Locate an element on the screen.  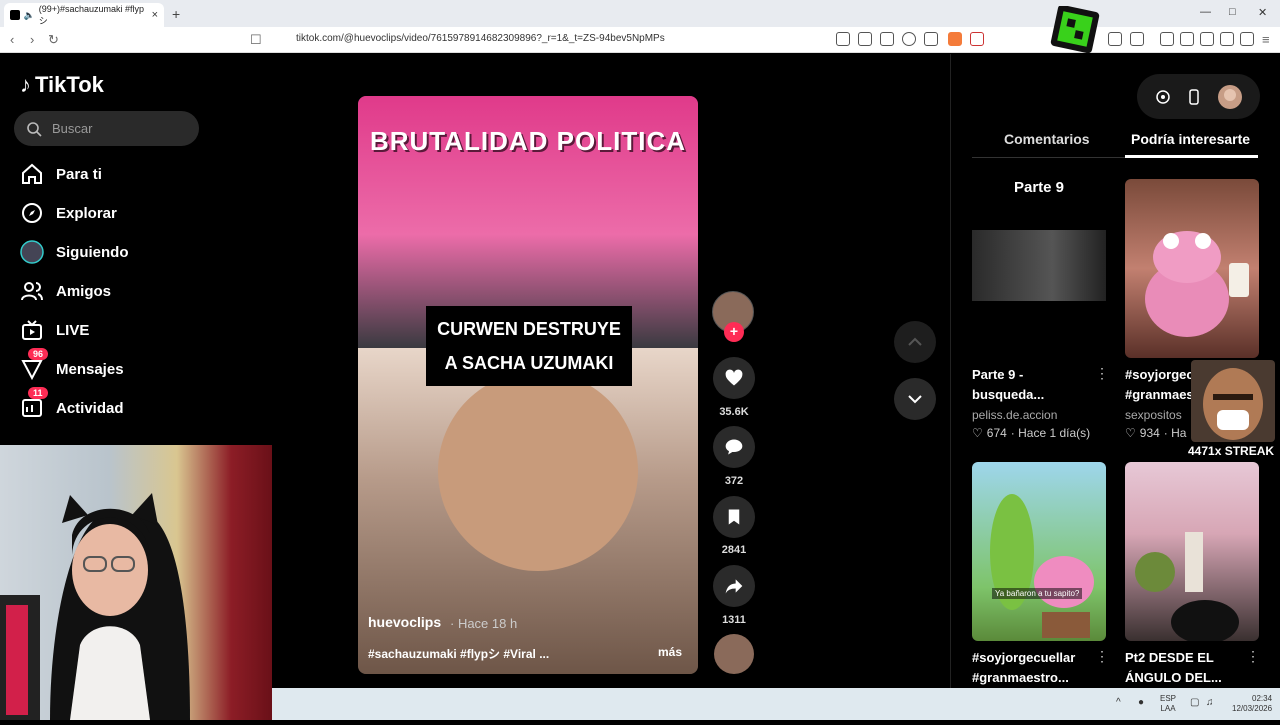
card-likes: 934 is located at coordinates (1149, 433).